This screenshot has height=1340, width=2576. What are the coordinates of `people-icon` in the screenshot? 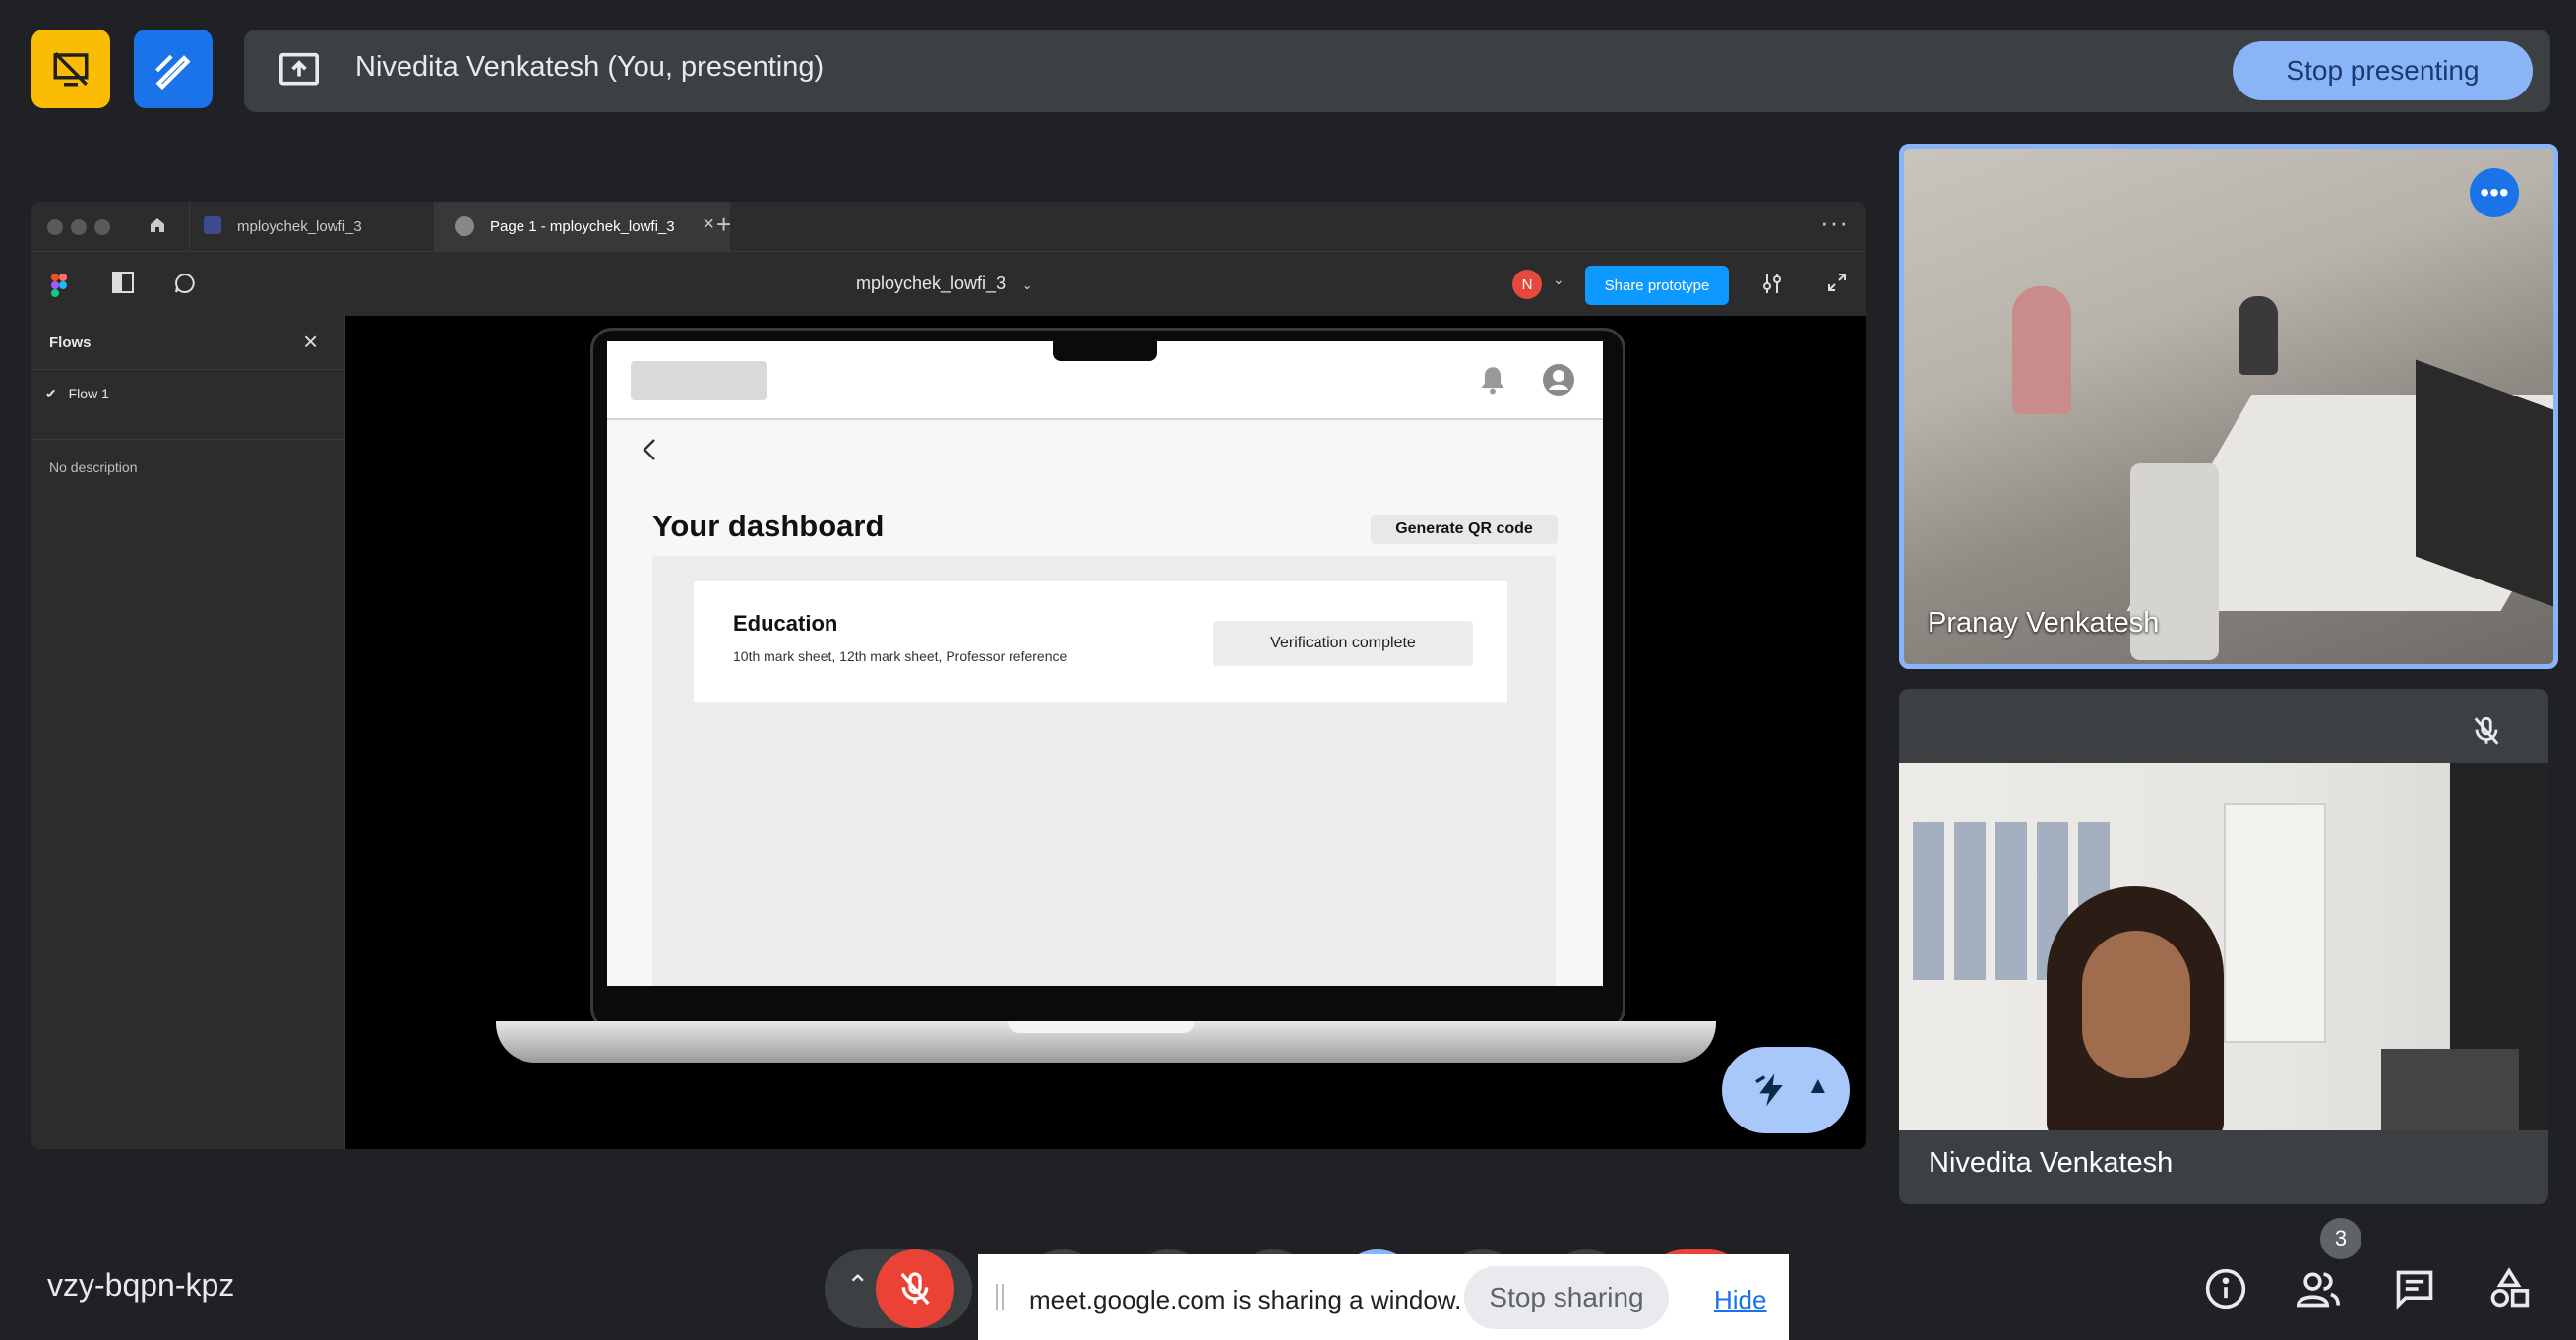 It's located at (2318, 1290).